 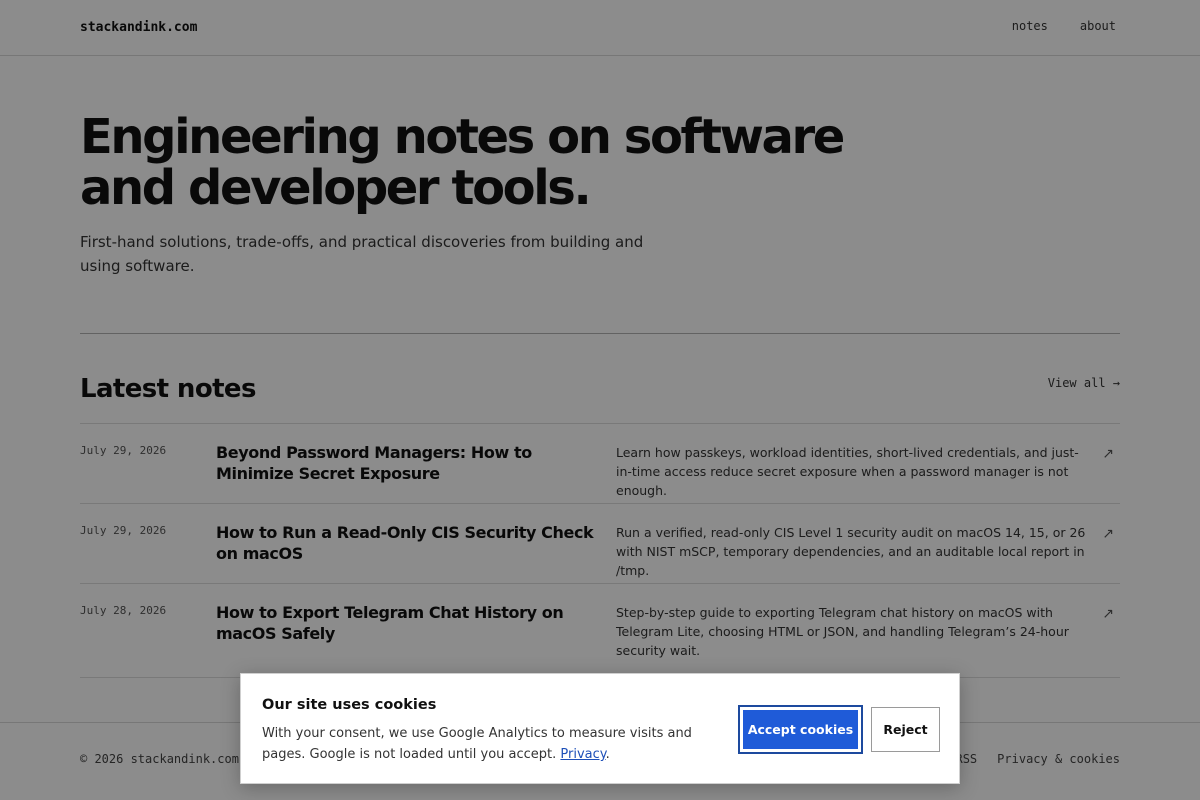 I want to click on cookie-banner-title: Our site uses cookies, so click(x=349, y=705).